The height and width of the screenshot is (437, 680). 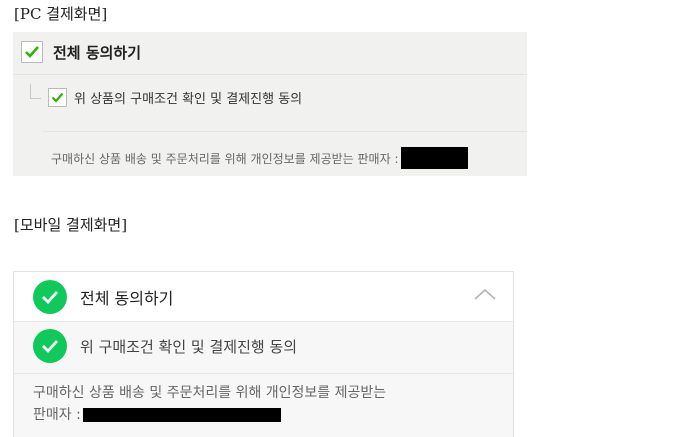 I want to click on pc-agree-all-checkbox, so click(x=32, y=52).